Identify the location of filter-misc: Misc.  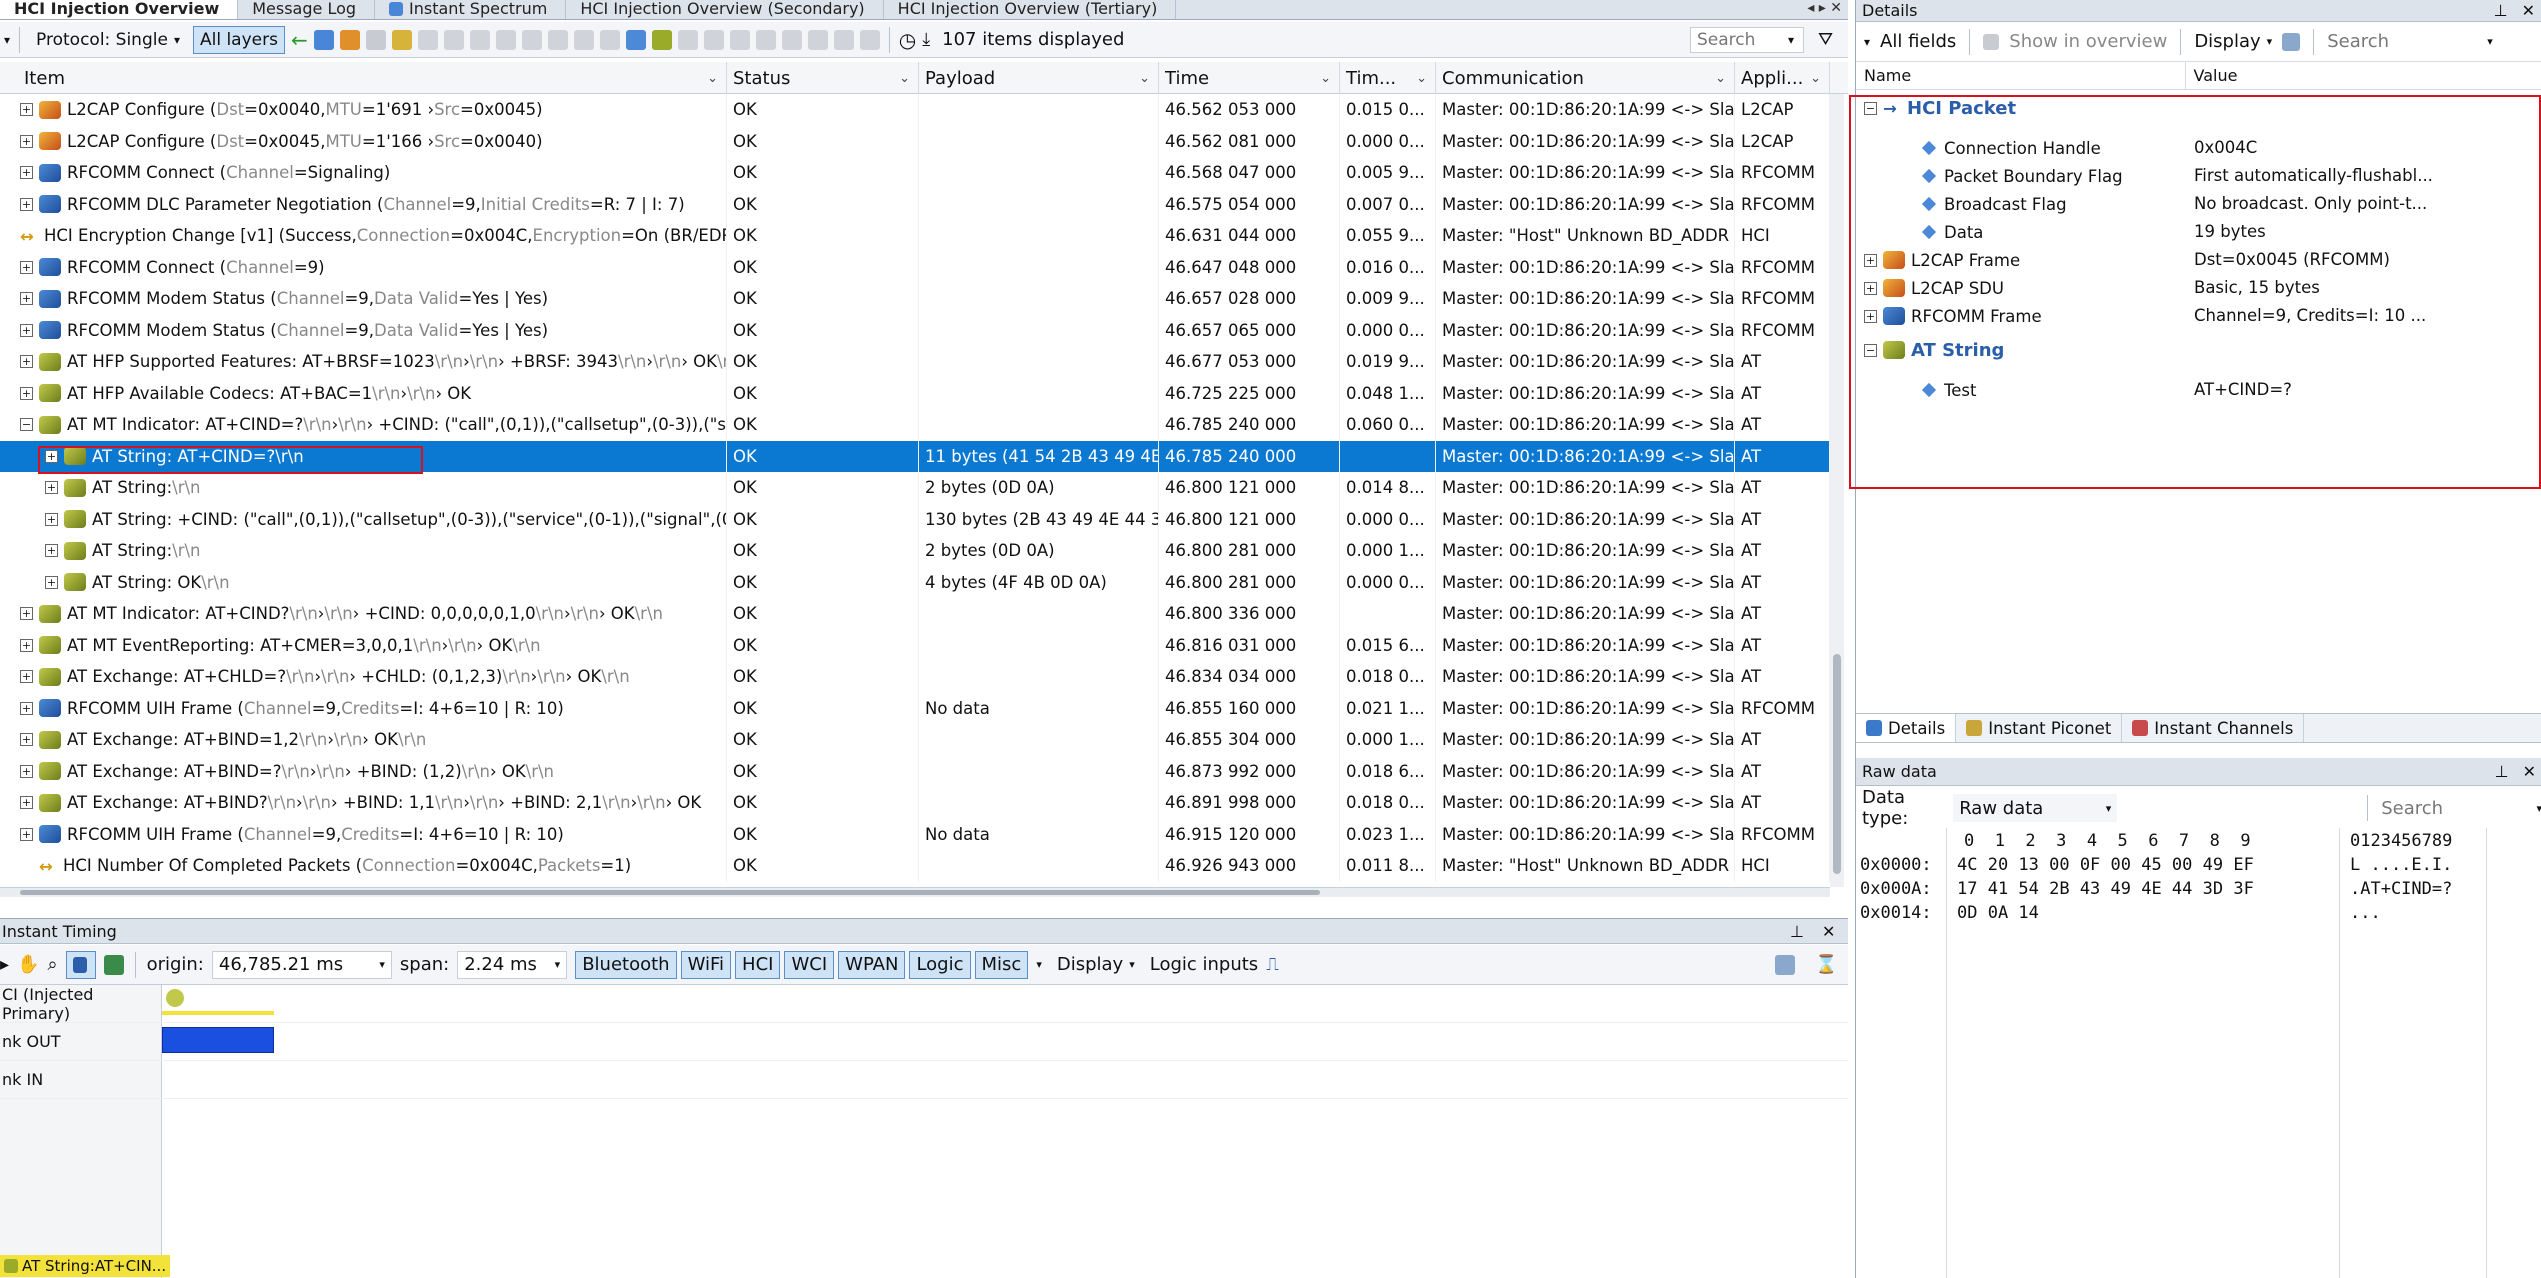
(1001, 964).